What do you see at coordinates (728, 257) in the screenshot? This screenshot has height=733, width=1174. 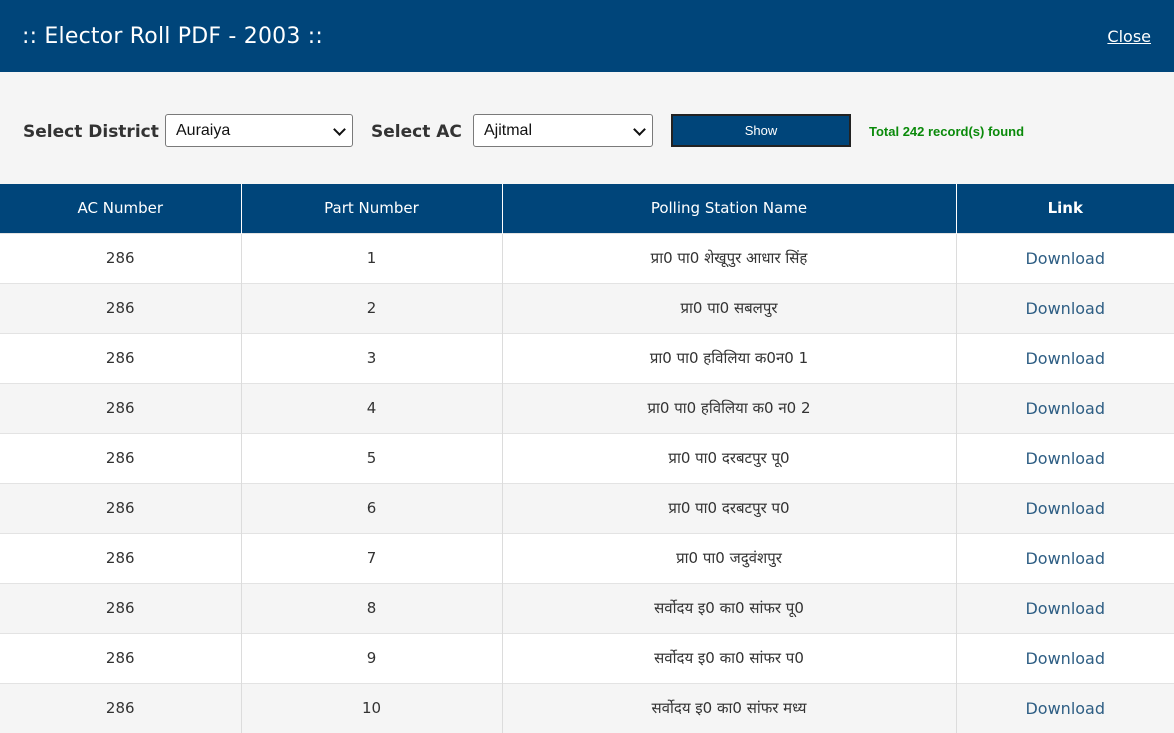 I see `polling-station-cell: प्रा0 पा0 शेखूपुर आधार सिंह` at bounding box center [728, 257].